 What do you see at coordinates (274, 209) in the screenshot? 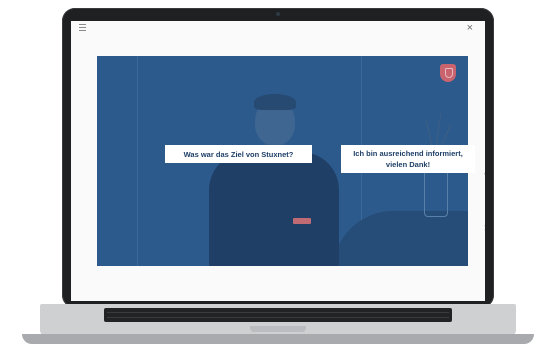
I see `presenter-body` at bounding box center [274, 209].